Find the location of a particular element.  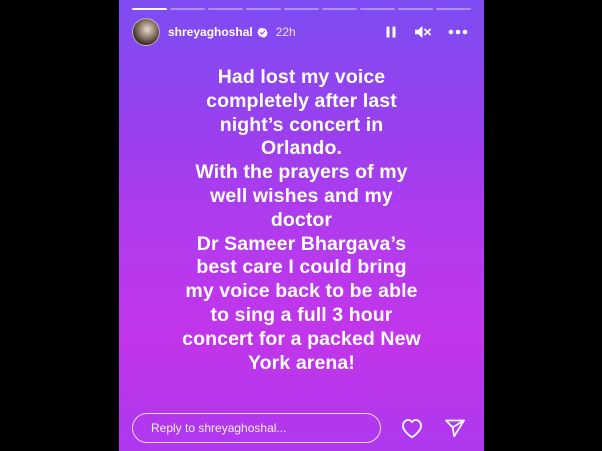

story-text-line: Dr Sameer Bhargava’s is located at coordinates (301, 243).